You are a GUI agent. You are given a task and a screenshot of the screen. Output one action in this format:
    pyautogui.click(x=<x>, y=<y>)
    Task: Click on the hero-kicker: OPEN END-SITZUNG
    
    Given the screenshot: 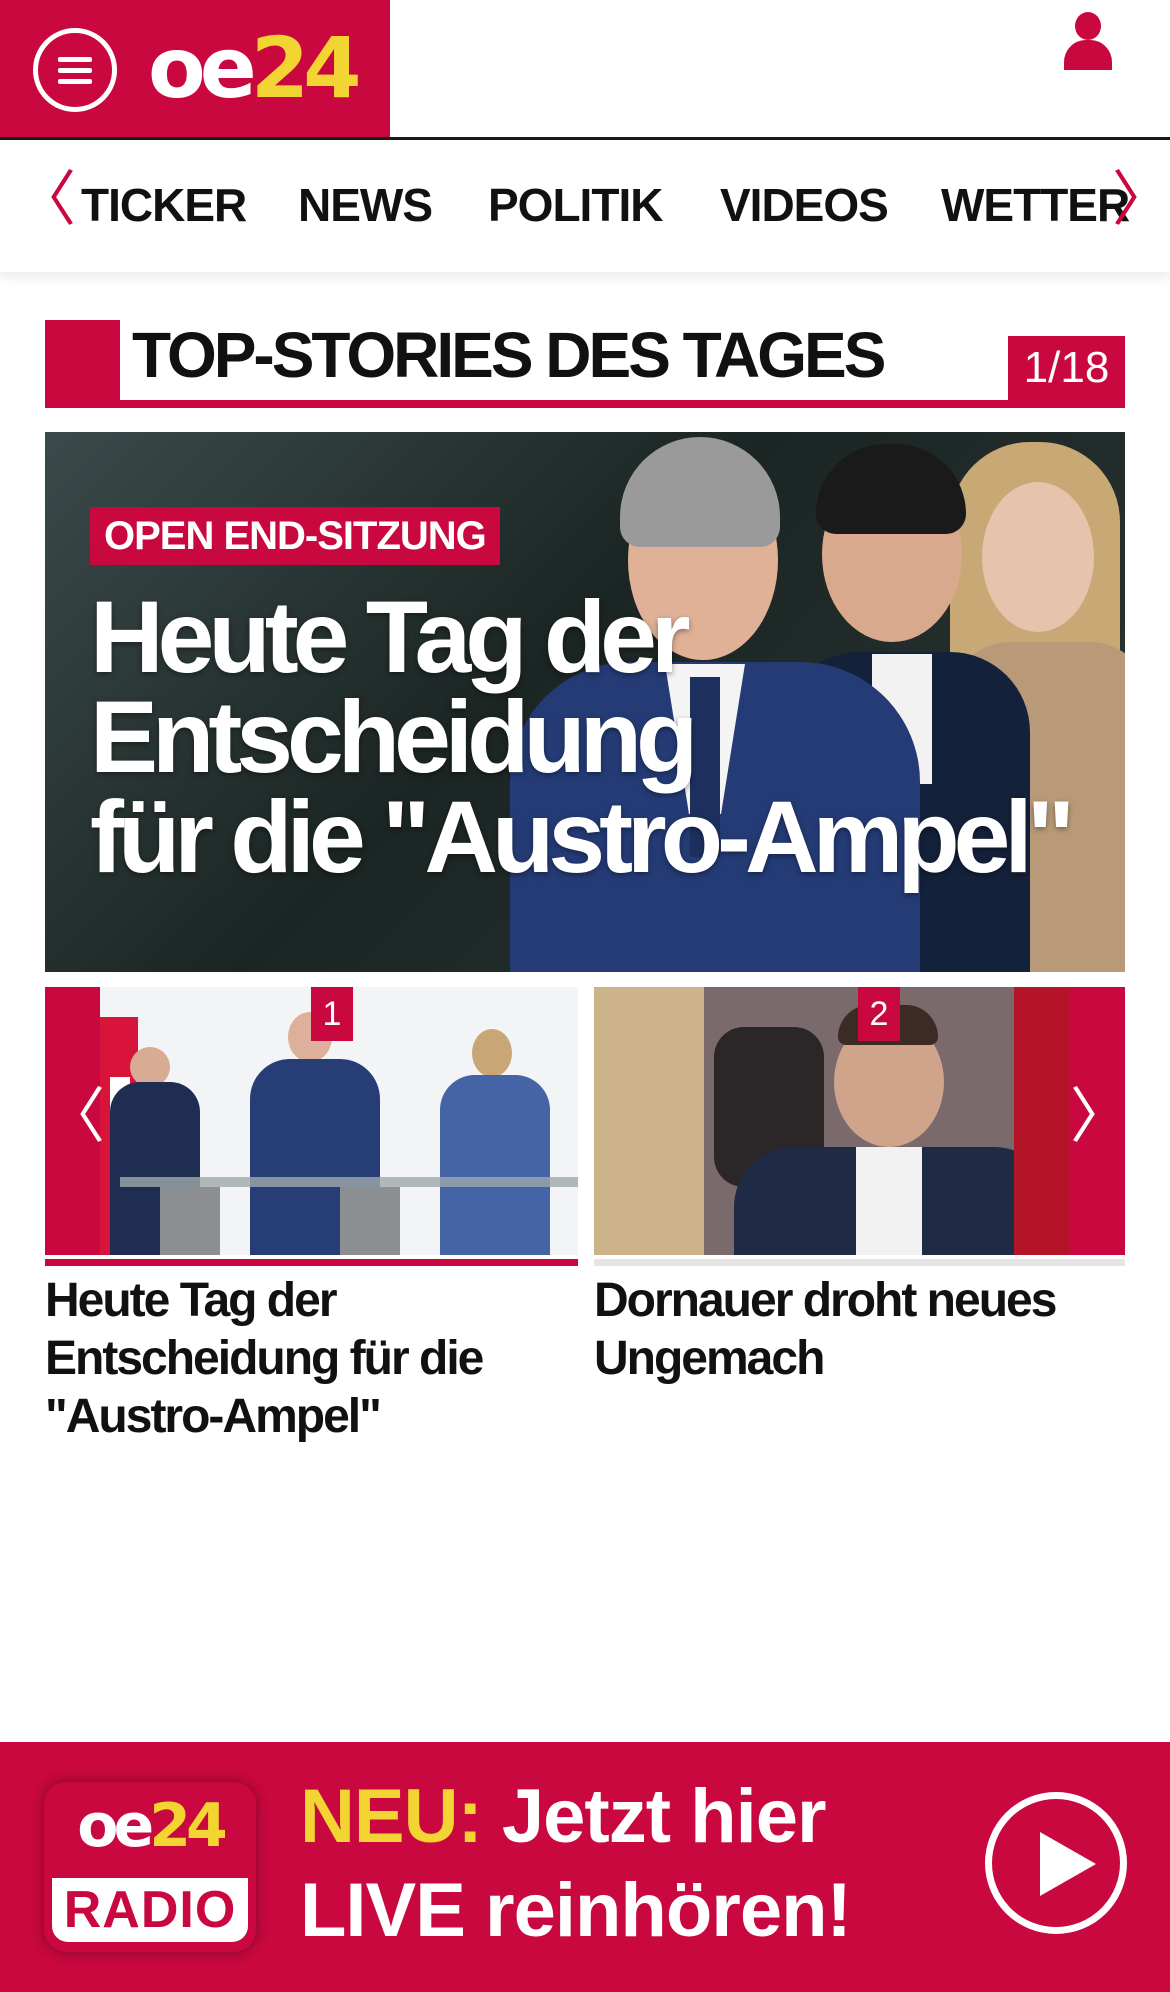 What is the action you would take?
    pyautogui.click(x=295, y=536)
    